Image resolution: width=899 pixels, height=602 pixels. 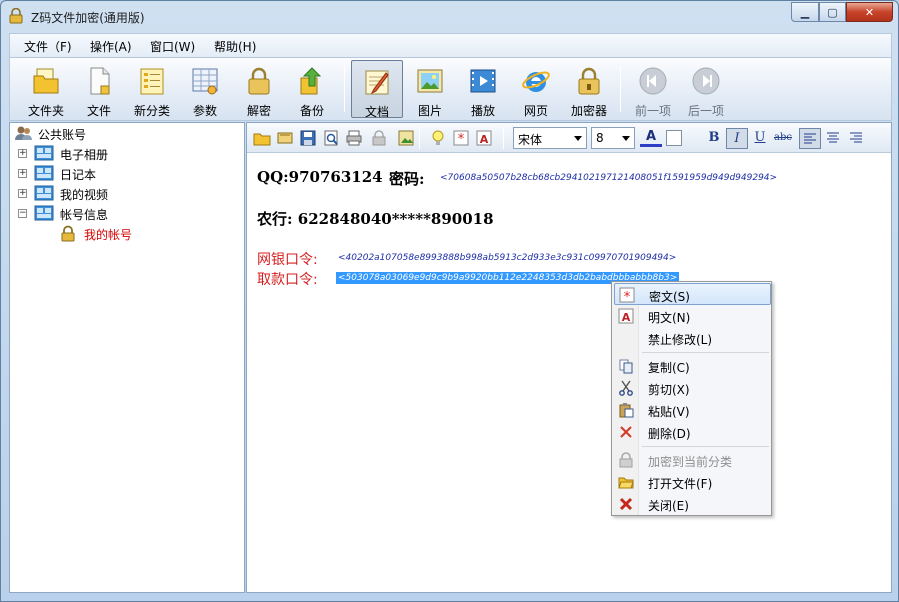 I want to click on toolbar-next-button: 后一项, so click(x=706, y=89).